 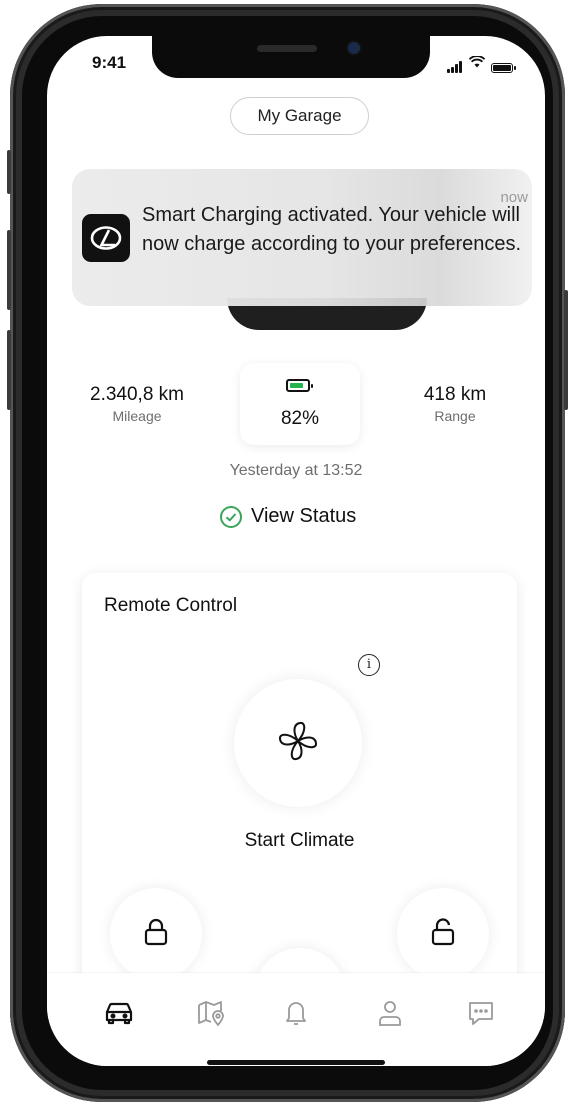 What do you see at coordinates (137, 416) in the screenshot?
I see `mileage-label: Mileage` at bounding box center [137, 416].